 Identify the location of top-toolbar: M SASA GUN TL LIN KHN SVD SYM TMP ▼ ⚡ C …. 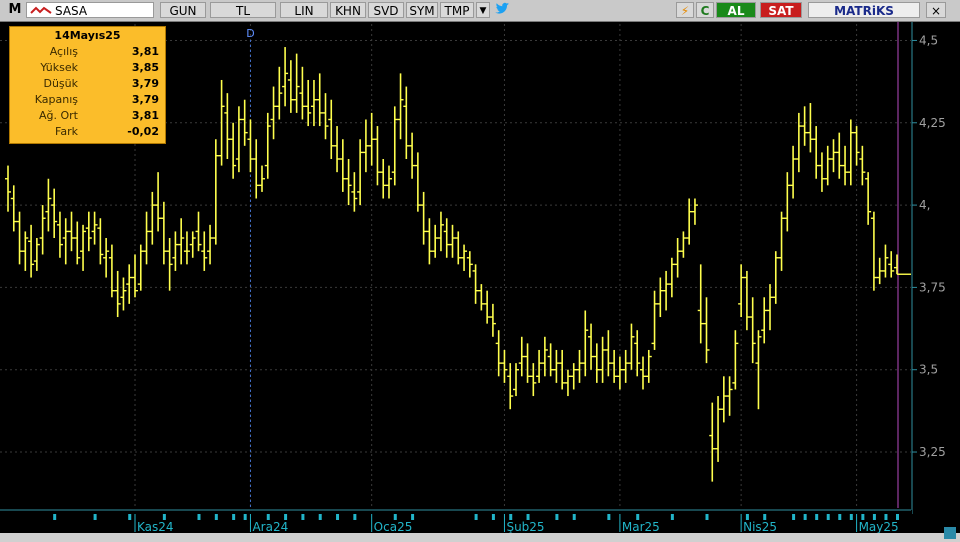
(480, 11).